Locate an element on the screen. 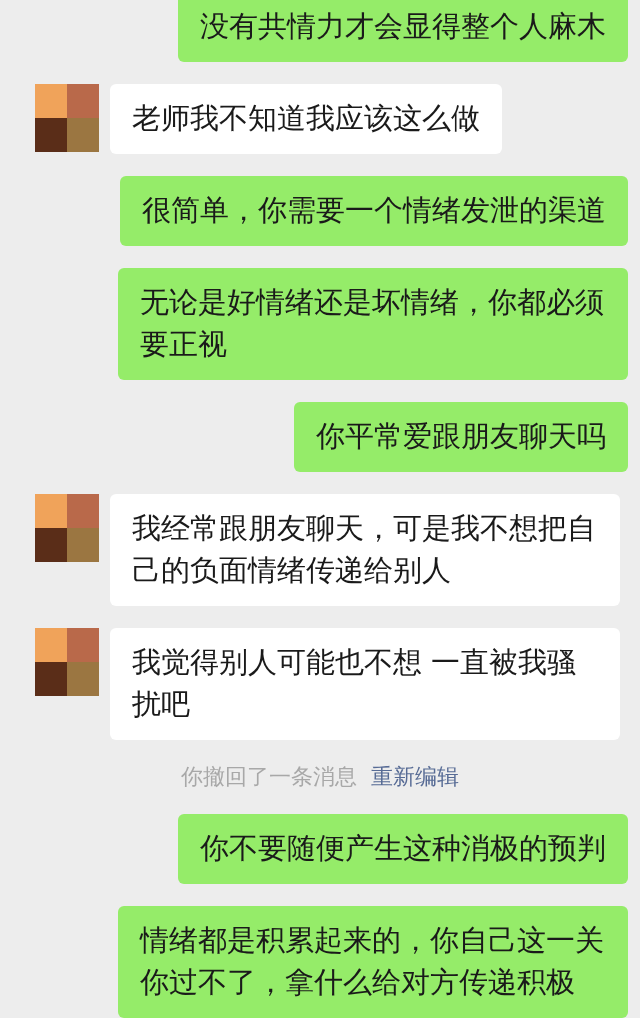 This screenshot has height=1018, width=640. message-bubble: 没有共情力才会显得整个人麻木 is located at coordinates (403, 31).